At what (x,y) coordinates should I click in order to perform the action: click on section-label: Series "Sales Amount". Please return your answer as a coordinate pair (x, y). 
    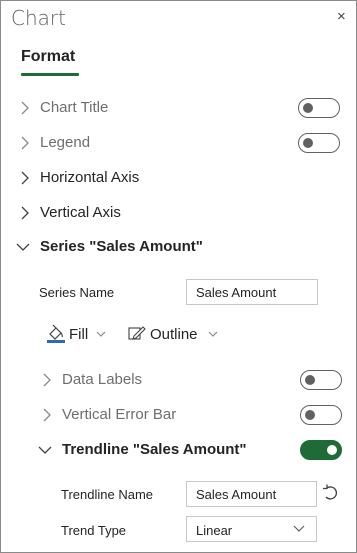
    Looking at the image, I should click on (121, 246).